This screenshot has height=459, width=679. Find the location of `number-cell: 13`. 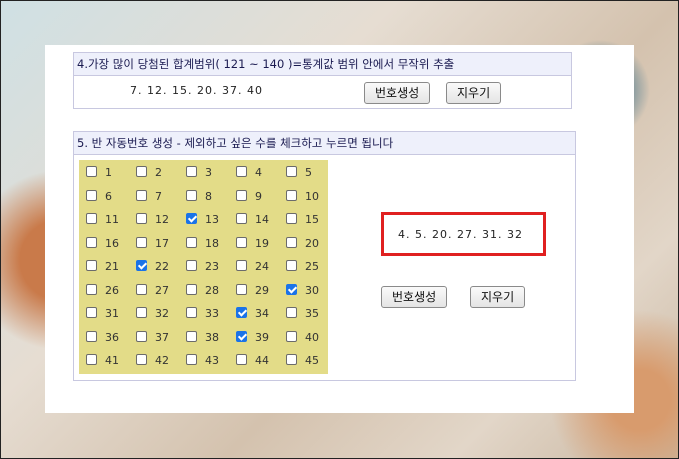

number-cell: 13 is located at coordinates (205, 220).